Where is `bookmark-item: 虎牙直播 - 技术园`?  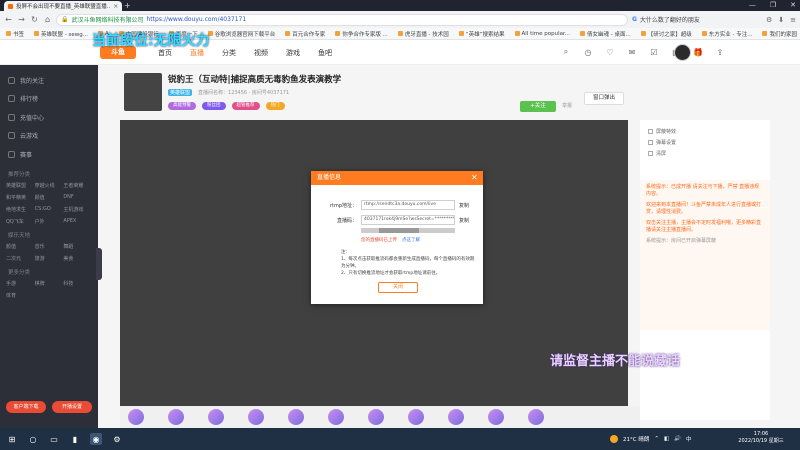 bookmark-item: 虎牙直播 - 技术园 is located at coordinates (423, 34).